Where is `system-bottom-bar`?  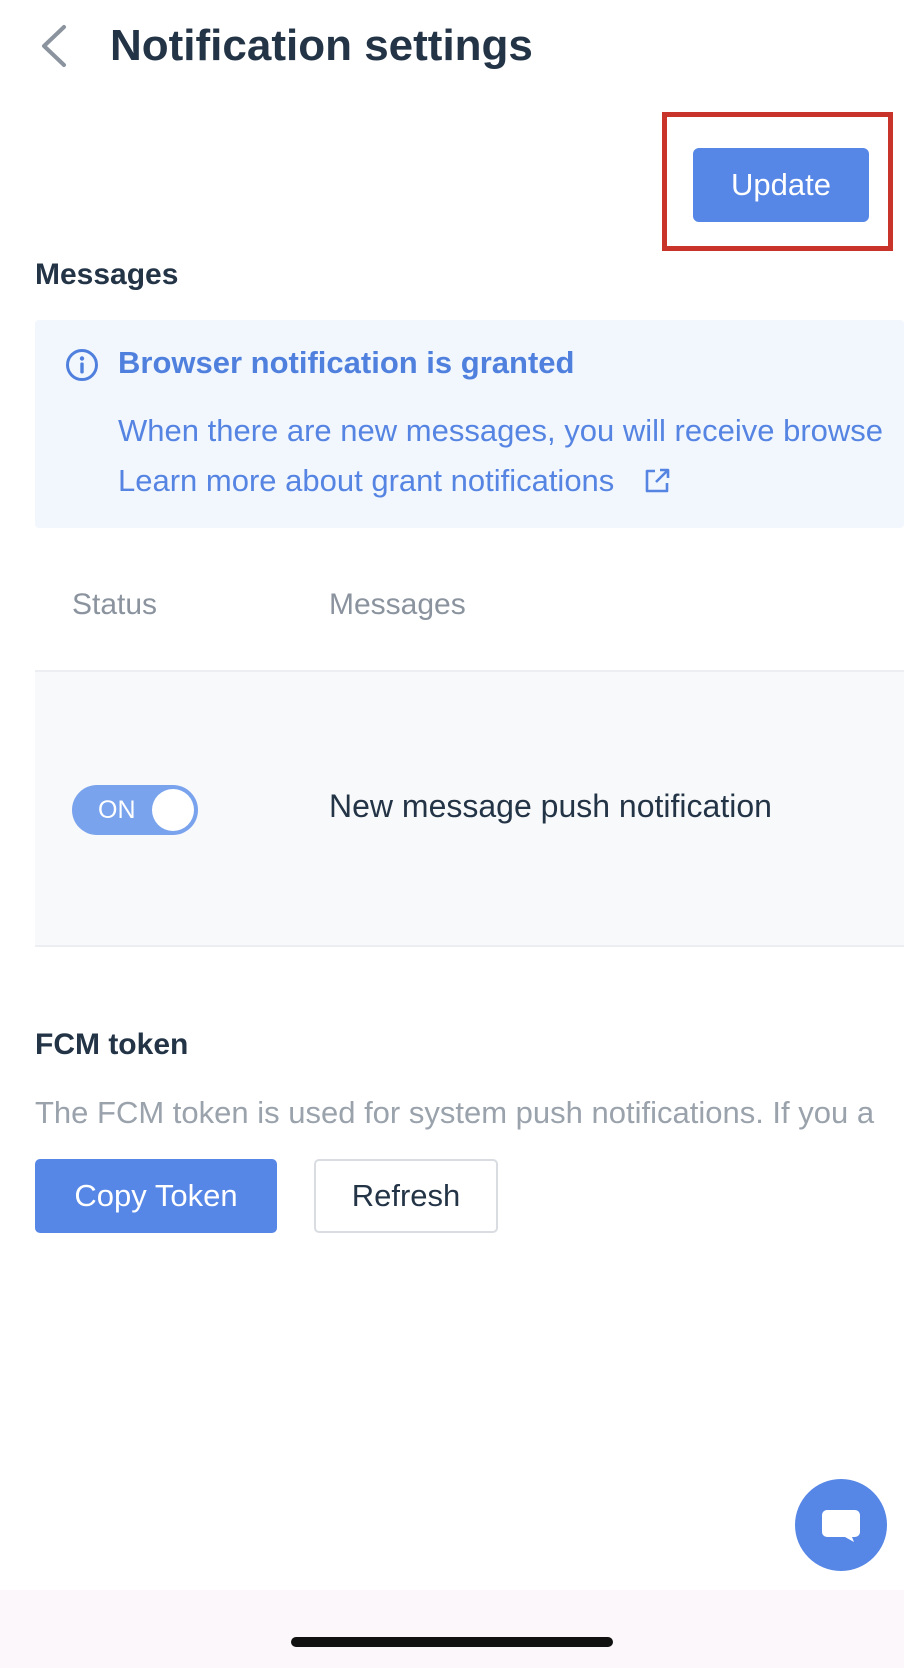
system-bottom-bar is located at coordinates (452, 1629).